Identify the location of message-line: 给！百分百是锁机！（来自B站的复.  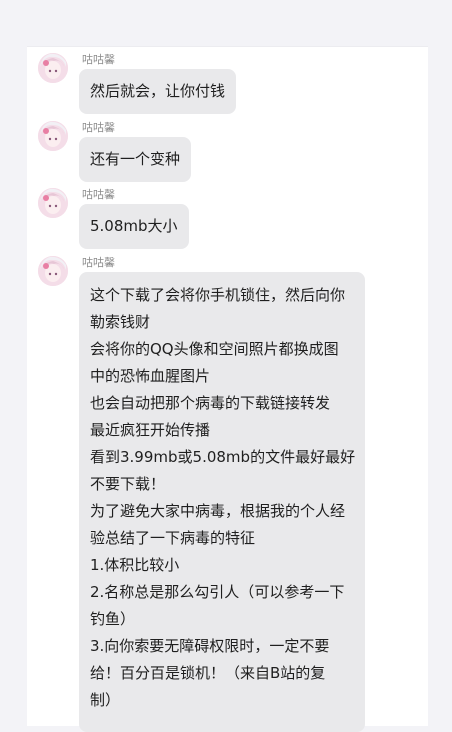
(208, 673).